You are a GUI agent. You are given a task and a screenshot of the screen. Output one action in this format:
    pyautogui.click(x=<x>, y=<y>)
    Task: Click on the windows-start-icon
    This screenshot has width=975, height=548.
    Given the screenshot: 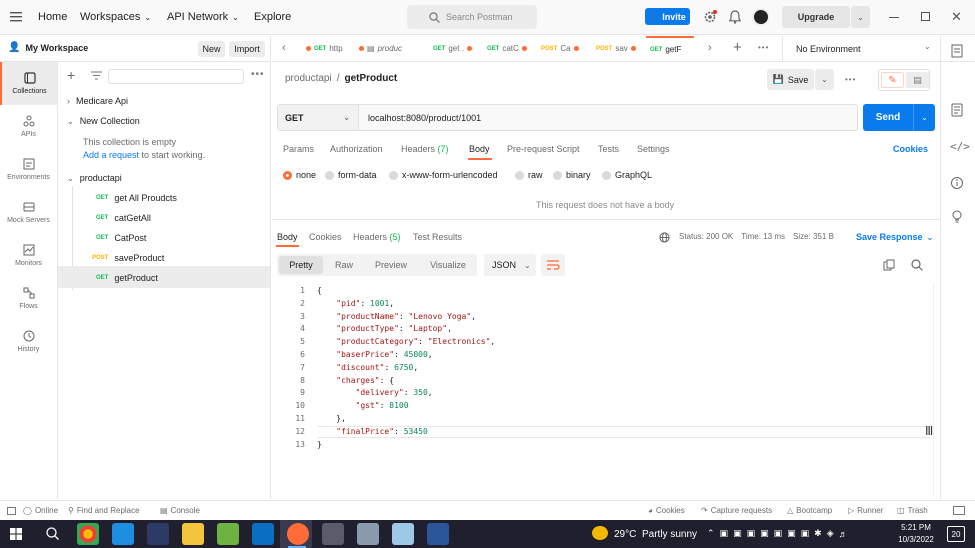 What is the action you would take?
    pyautogui.click(x=16, y=534)
    